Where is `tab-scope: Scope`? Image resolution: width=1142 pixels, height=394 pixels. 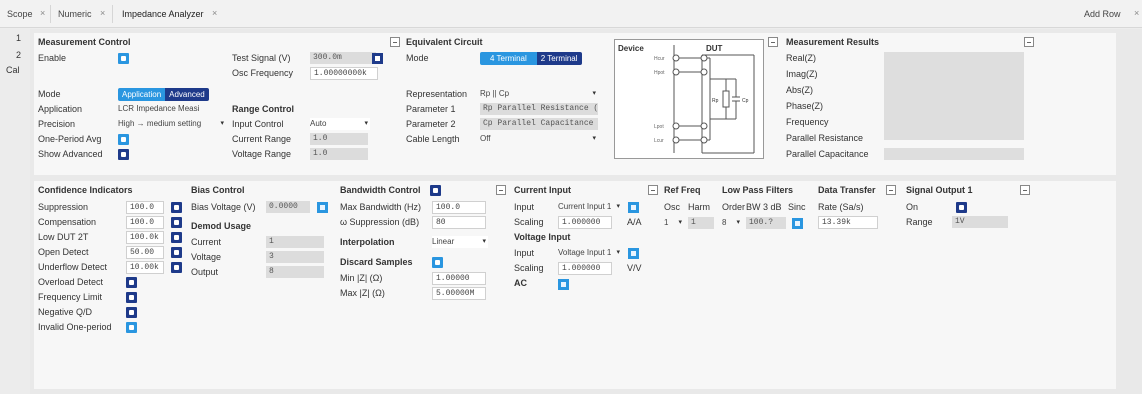
tab-scope: Scope is located at coordinates (20, 14).